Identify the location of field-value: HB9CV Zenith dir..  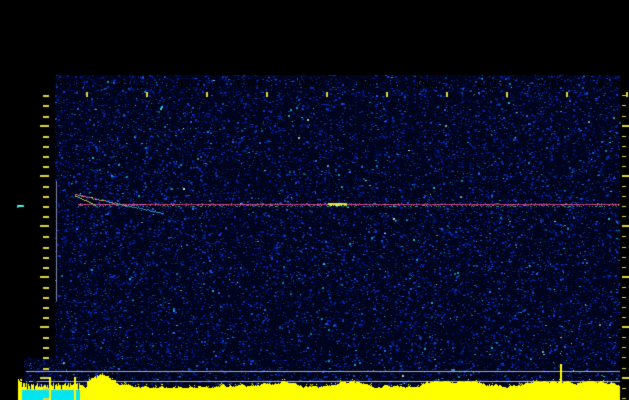
(352, 46).